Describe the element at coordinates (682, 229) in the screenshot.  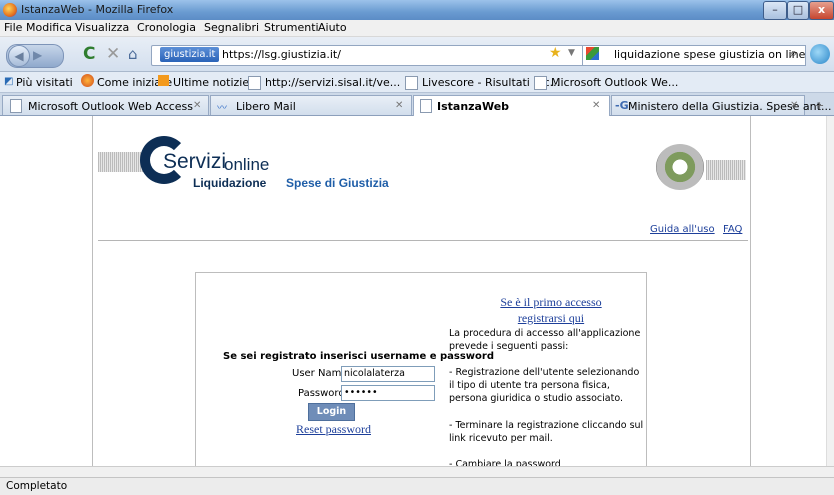
I see `guide-link: Guida all'uso` at that location.